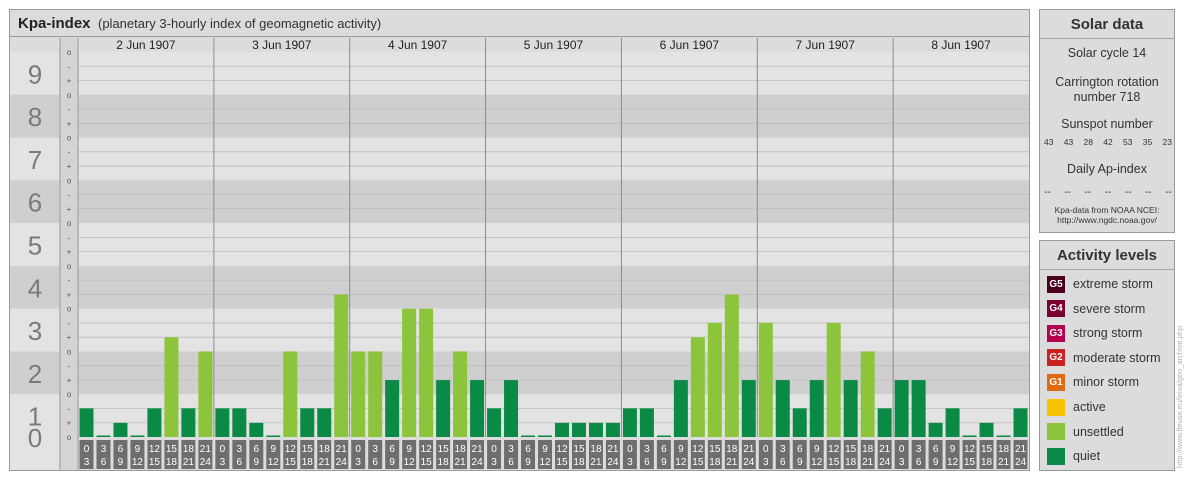  What do you see at coordinates (1107, 169) in the screenshot?
I see `ap-title: Daily Ap-index` at bounding box center [1107, 169].